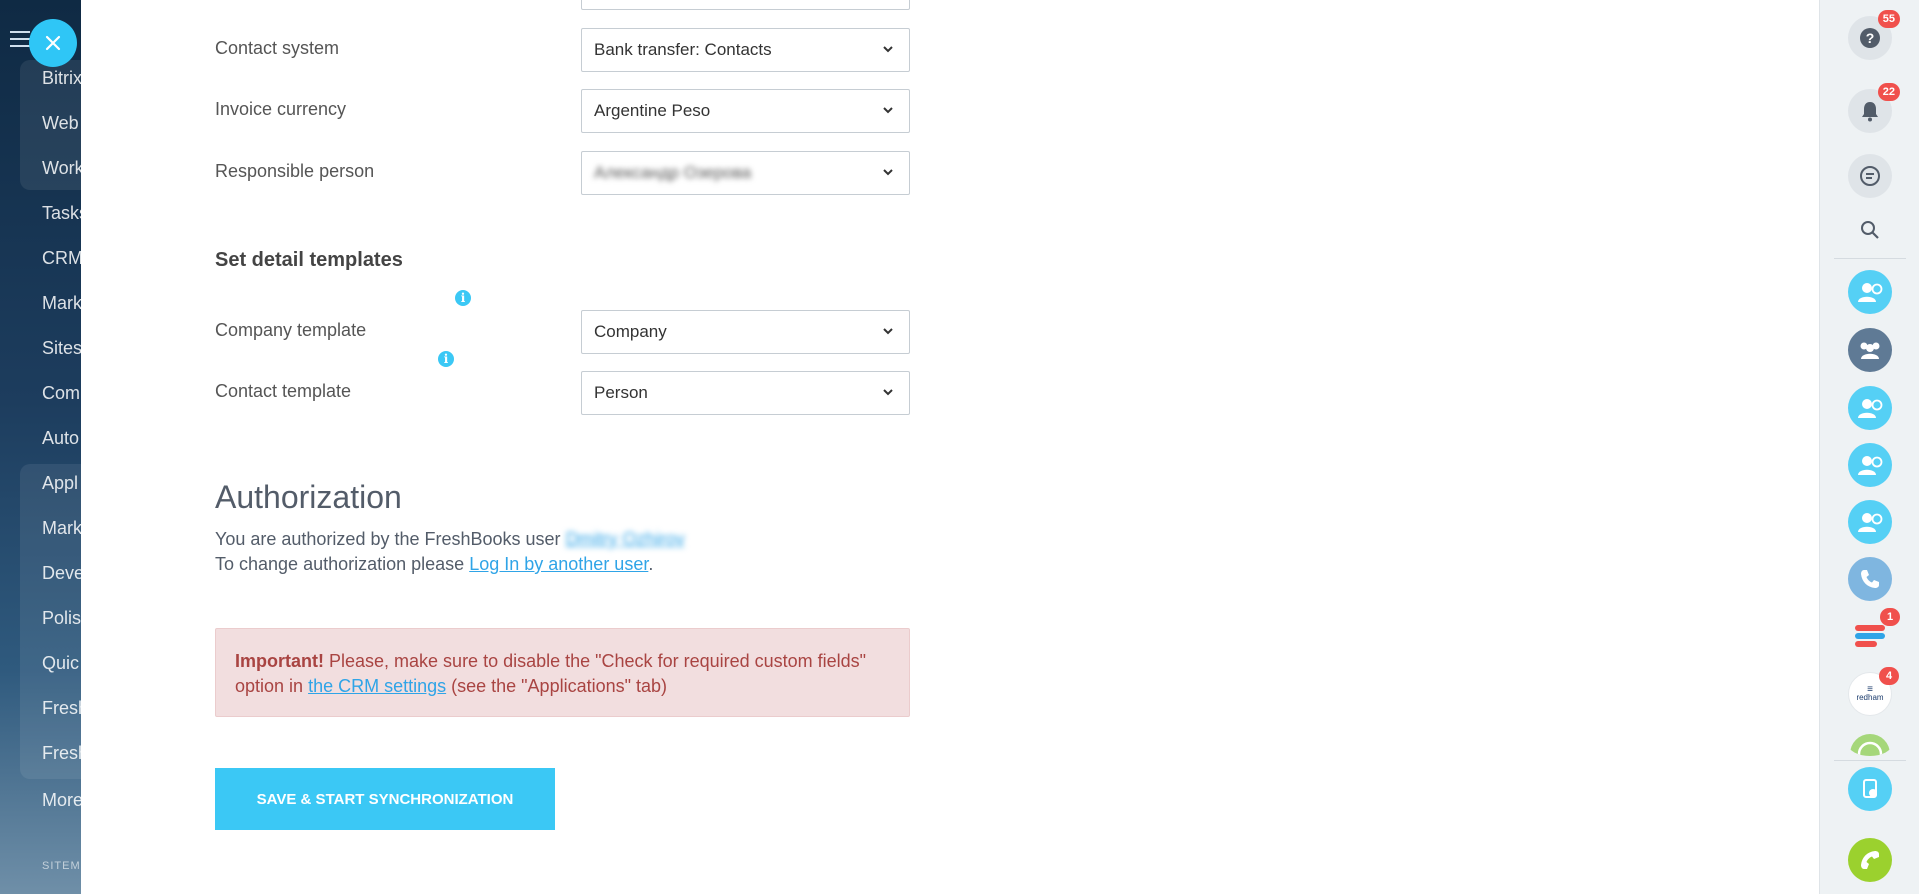 The width and height of the screenshot is (1919, 894). What do you see at coordinates (565, 111) in the screenshot?
I see `row-invoice-currency: Invoice currency Argentine Peso` at bounding box center [565, 111].